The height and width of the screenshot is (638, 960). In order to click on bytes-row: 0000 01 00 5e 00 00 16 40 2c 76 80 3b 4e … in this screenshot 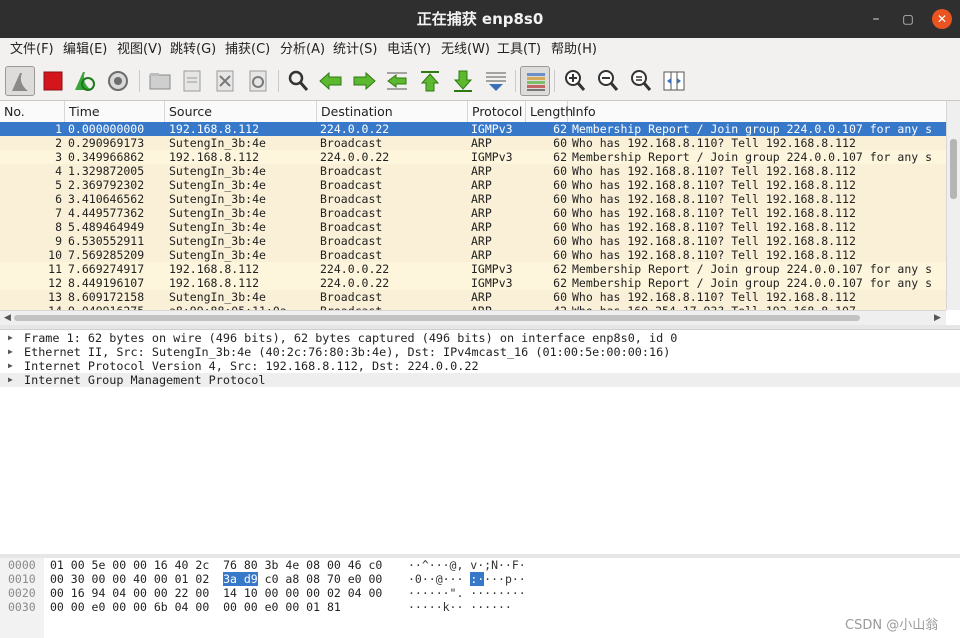, I will do `click(480, 565)`.